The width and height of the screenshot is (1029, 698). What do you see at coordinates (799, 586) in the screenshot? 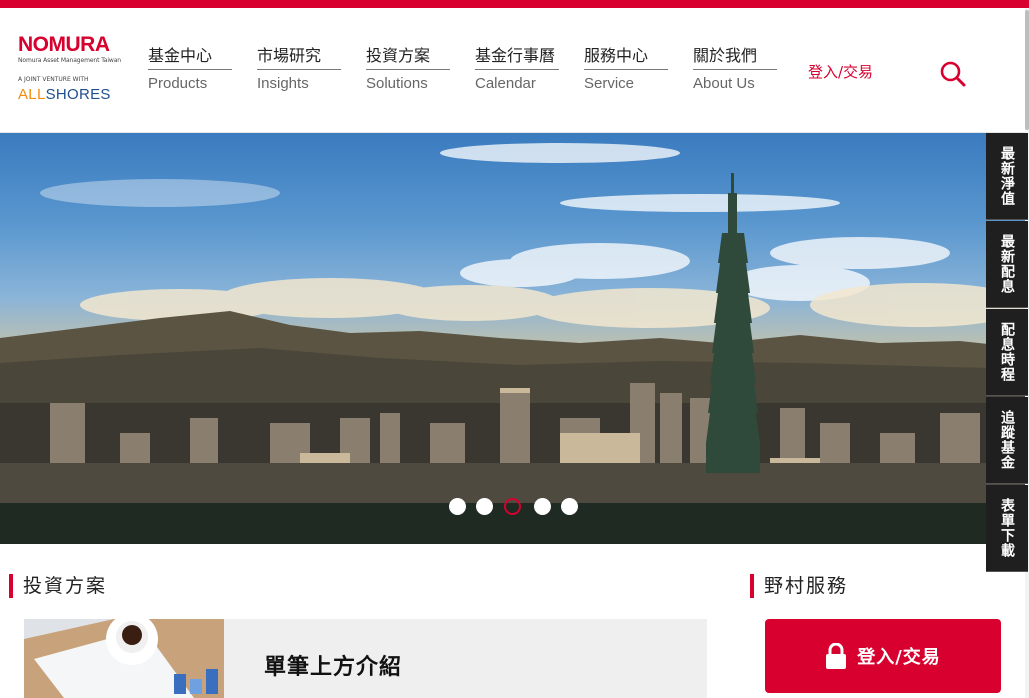
I see `service-section-title: 野村服務` at bounding box center [799, 586].